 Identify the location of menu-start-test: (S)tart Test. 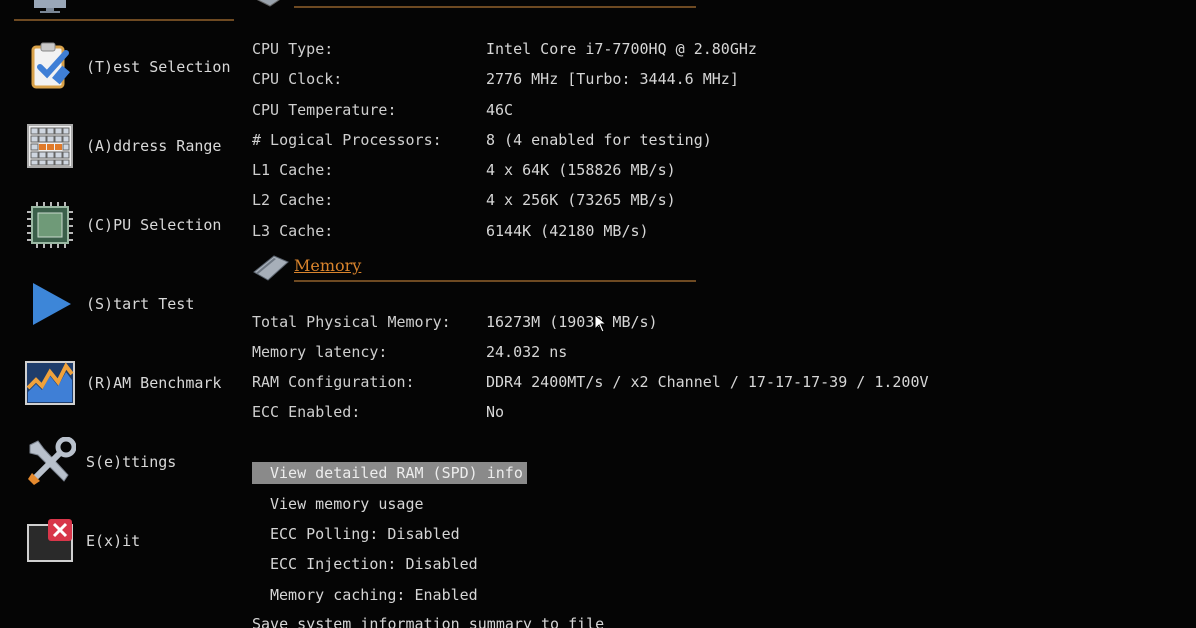
(131, 304).